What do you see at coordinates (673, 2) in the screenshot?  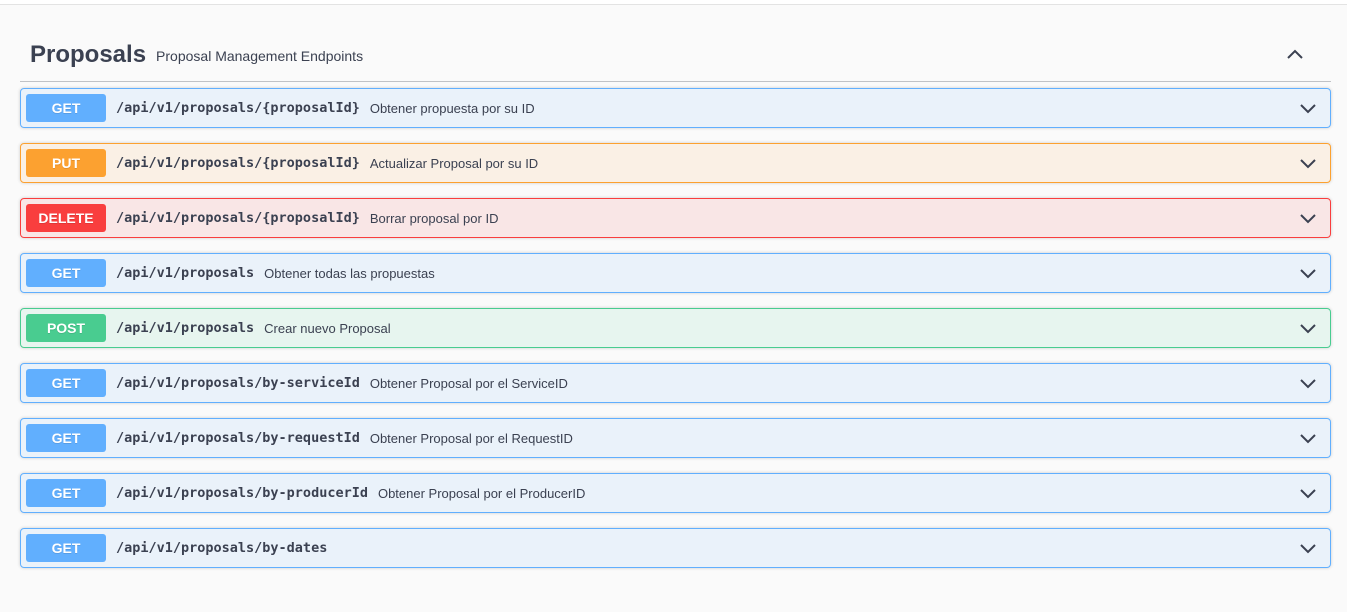 I see `top-border` at bounding box center [673, 2].